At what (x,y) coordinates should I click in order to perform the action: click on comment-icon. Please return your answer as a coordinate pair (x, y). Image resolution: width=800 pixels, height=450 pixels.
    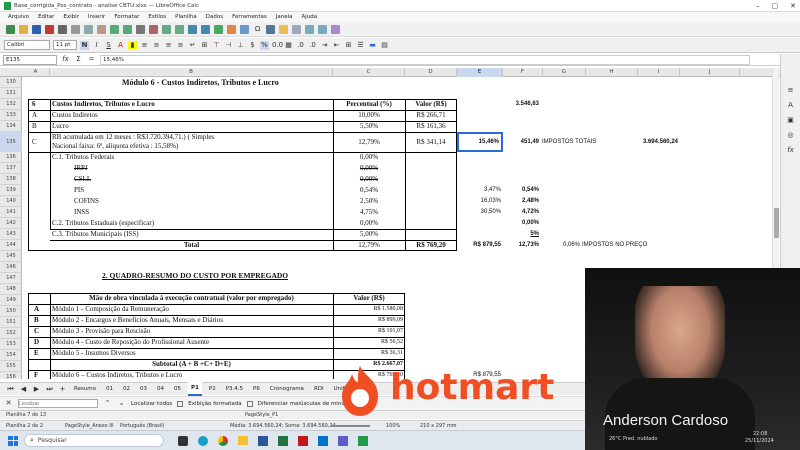
    Looking at the image, I should click on (283, 29).